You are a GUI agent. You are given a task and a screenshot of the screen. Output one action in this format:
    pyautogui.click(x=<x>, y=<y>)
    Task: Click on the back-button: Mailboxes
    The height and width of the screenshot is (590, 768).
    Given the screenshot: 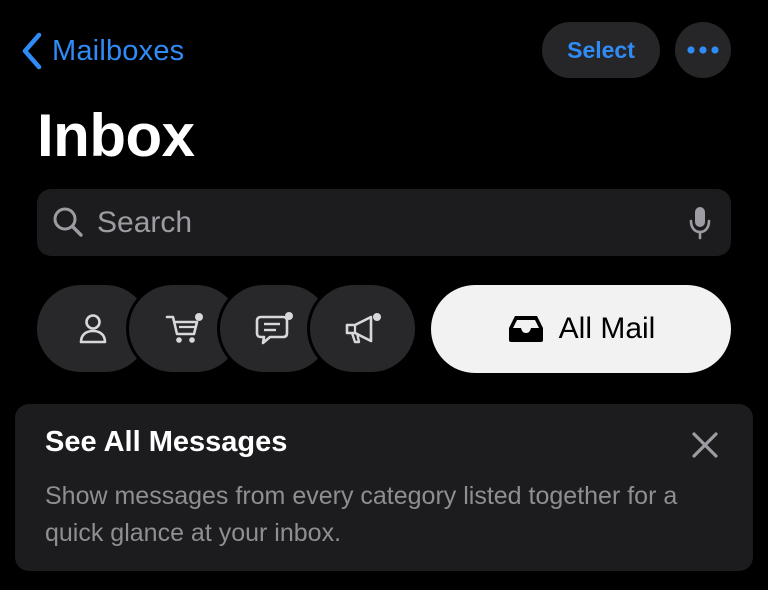 What is the action you would take?
    pyautogui.click(x=102, y=51)
    